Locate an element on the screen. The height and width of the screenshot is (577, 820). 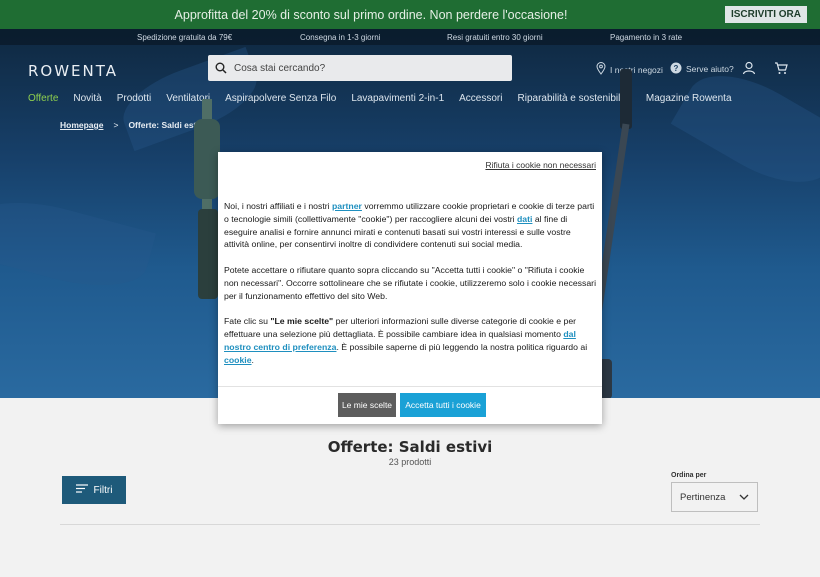
help-icon: ? is located at coordinates (676, 69).